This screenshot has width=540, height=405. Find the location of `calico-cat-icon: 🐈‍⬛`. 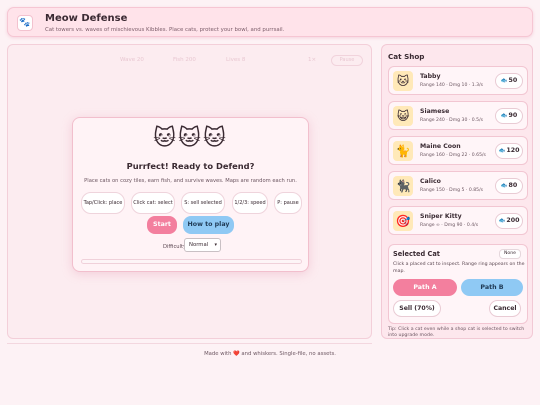

calico-cat-icon: 🐈‍⬛ is located at coordinates (403, 186).